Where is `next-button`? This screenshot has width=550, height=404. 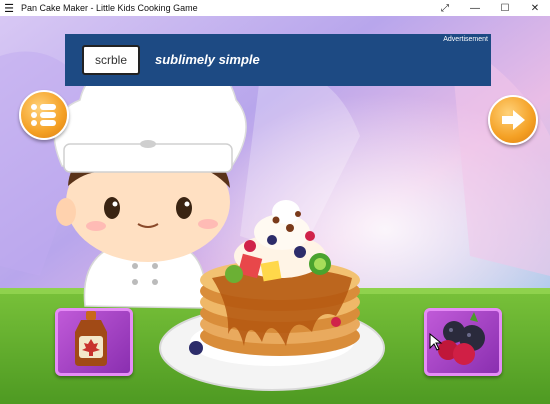
next-button is located at coordinates (513, 120).